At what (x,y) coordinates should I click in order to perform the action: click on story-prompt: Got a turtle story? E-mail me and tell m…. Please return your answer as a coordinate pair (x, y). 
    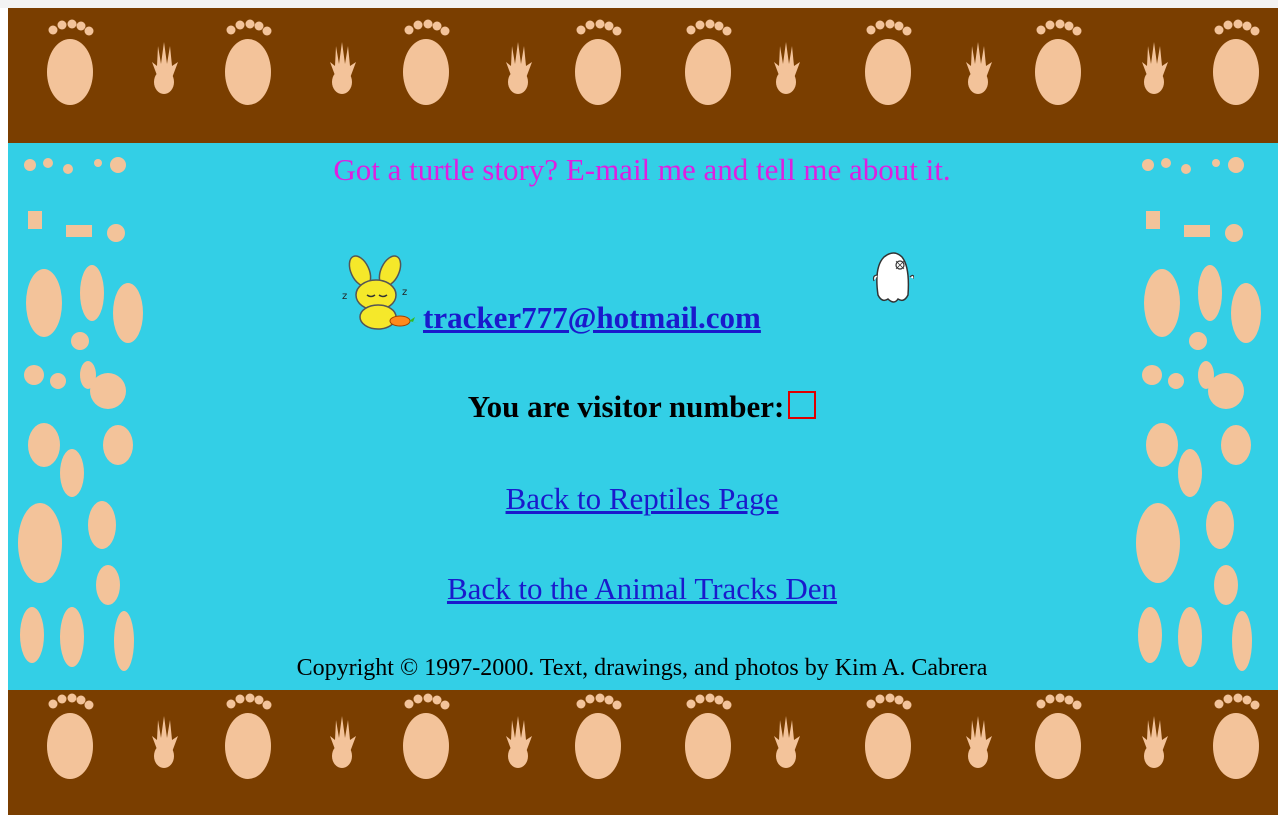
    Looking at the image, I should click on (642, 169).